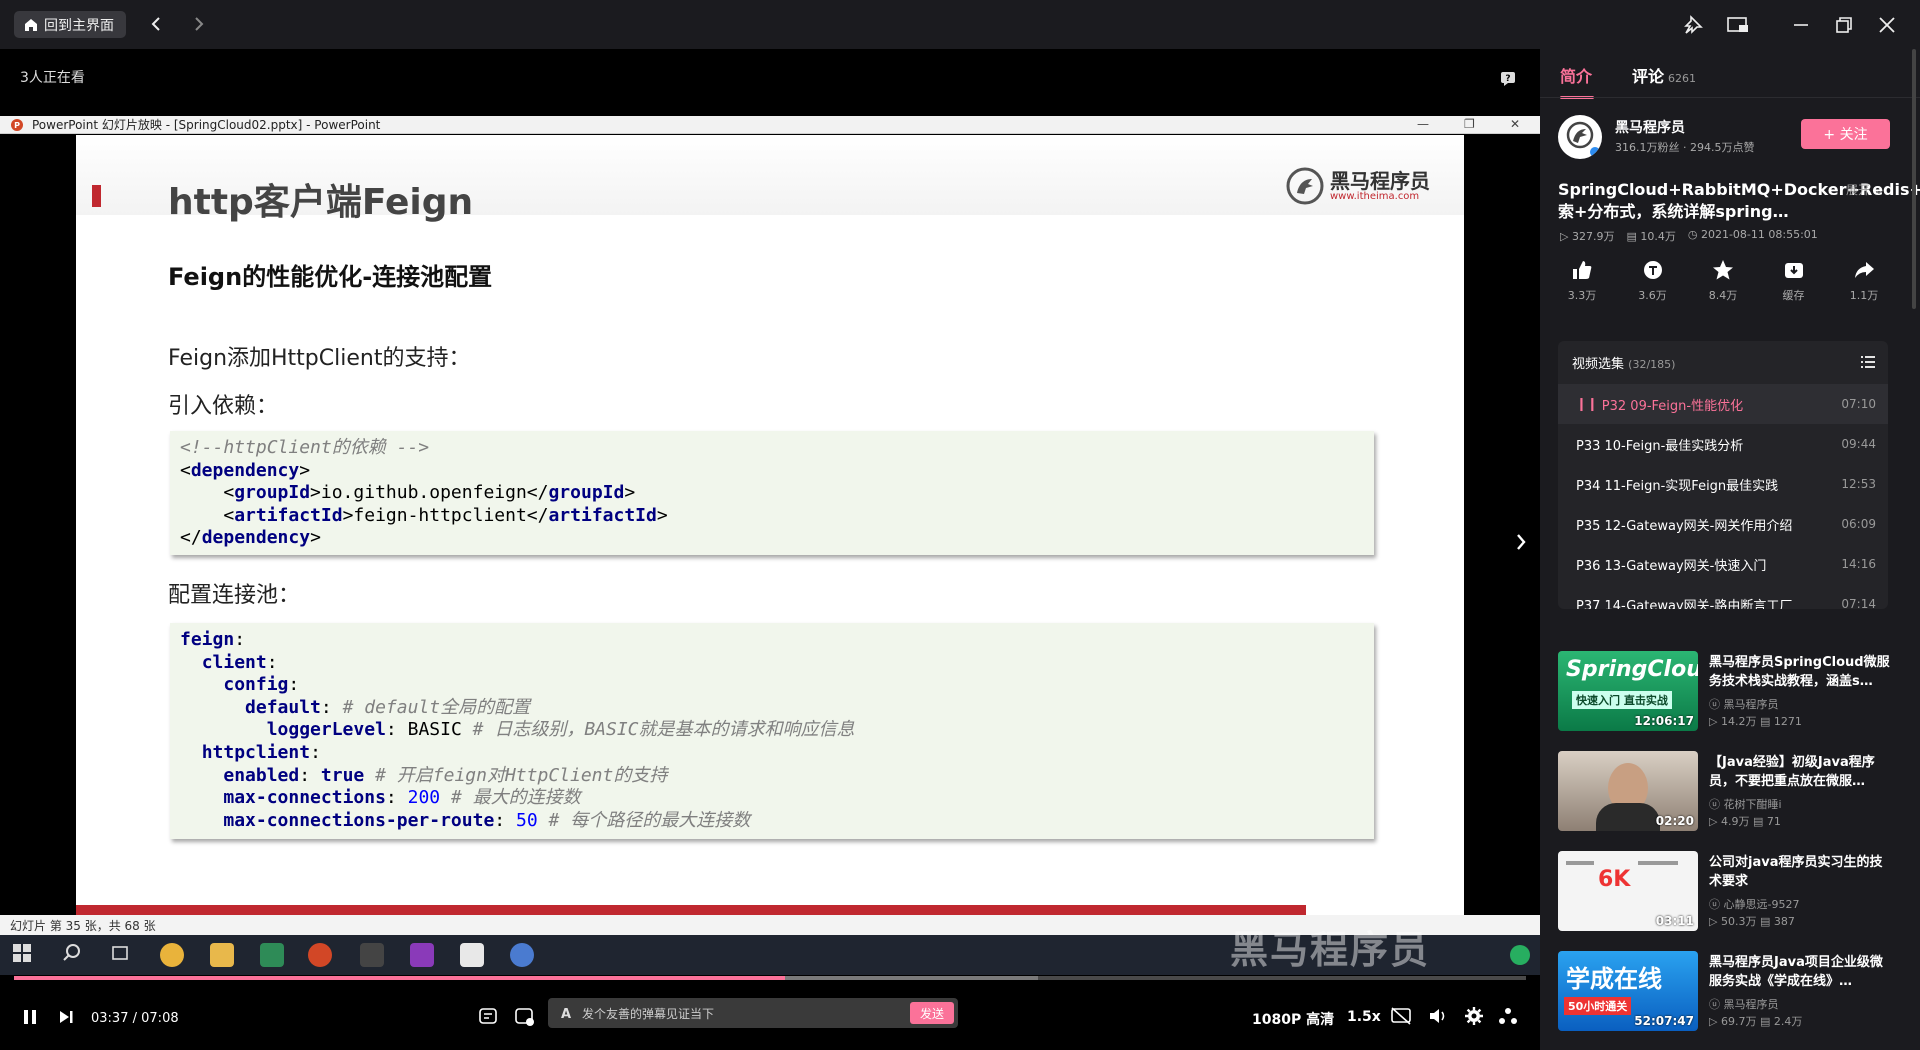 Image resolution: width=1920 pixels, height=1050 pixels. I want to click on like-icon, so click(1582, 270).